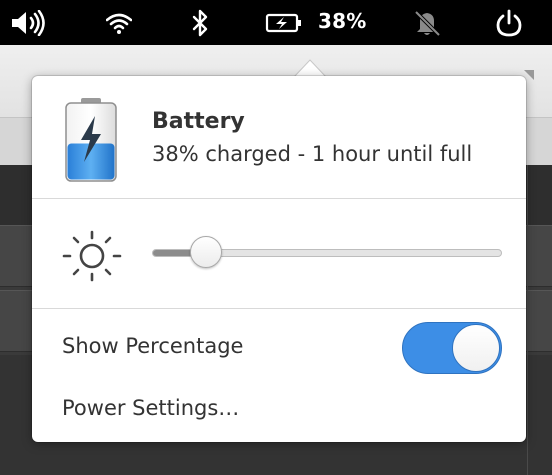  What do you see at coordinates (152, 346) in the screenshot?
I see `show-percentage-label: Show Percentage` at bounding box center [152, 346].